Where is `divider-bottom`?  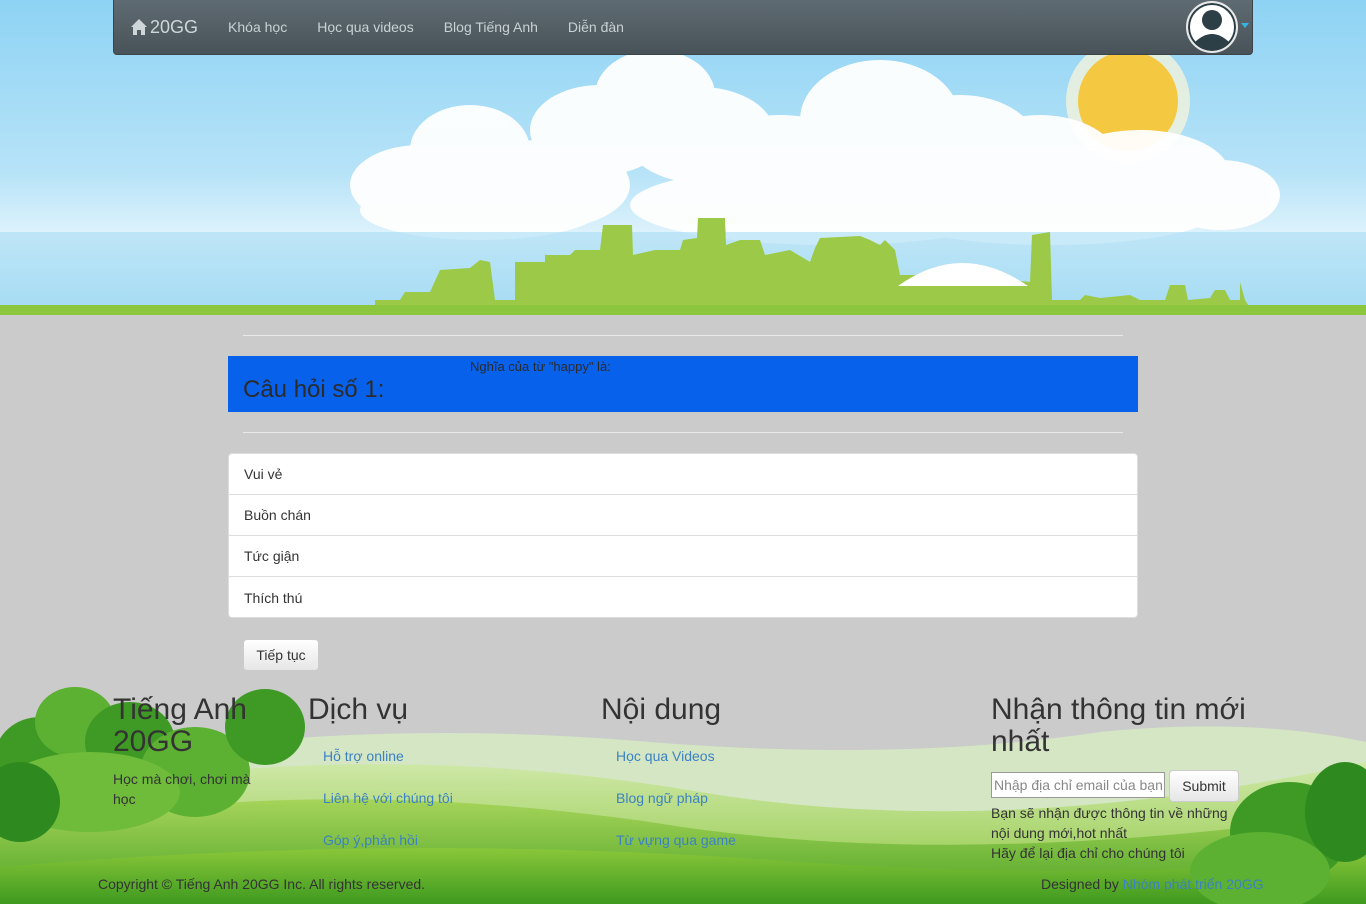 divider-bottom is located at coordinates (683, 432).